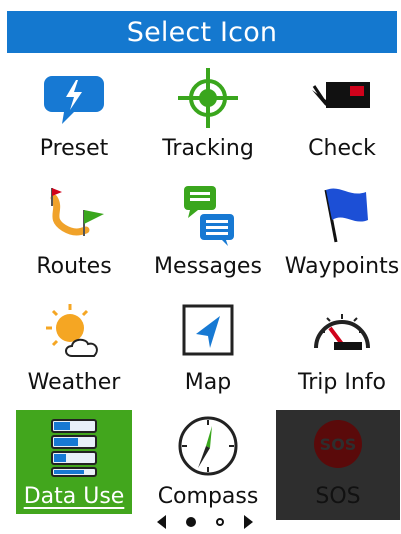  I want to click on tile-waypoints: Waypoints, so click(342, 237).